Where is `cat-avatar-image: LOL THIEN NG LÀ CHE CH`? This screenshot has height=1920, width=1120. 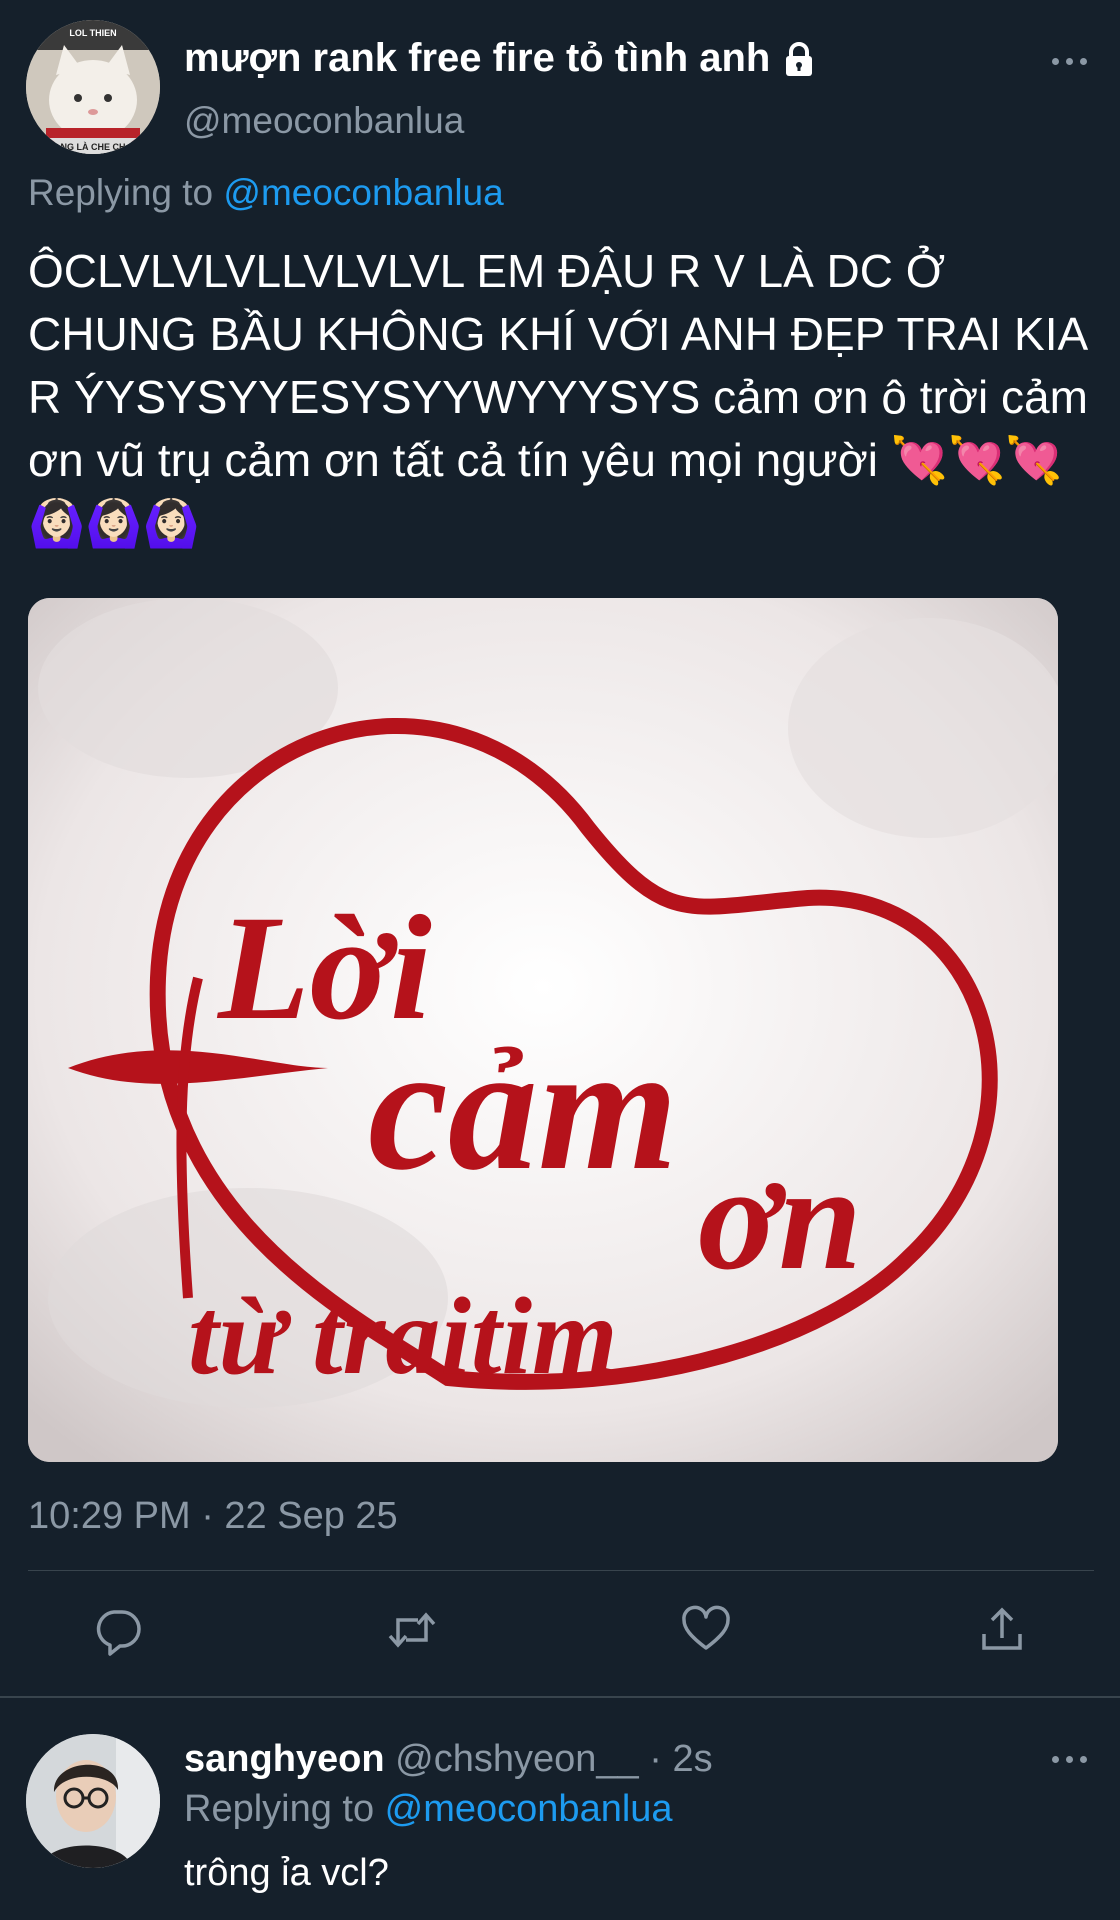
cat-avatar-image: LOL THIEN NG LÀ CHE CH is located at coordinates (93, 87).